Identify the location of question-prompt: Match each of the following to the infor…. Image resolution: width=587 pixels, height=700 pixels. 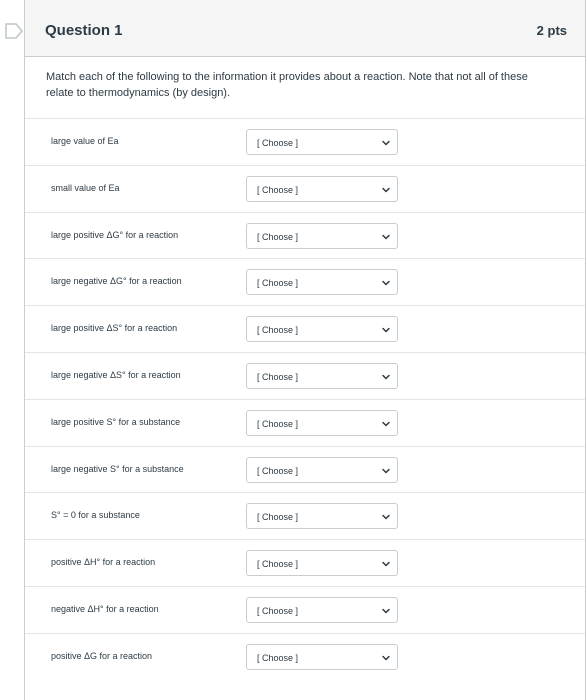
(287, 85).